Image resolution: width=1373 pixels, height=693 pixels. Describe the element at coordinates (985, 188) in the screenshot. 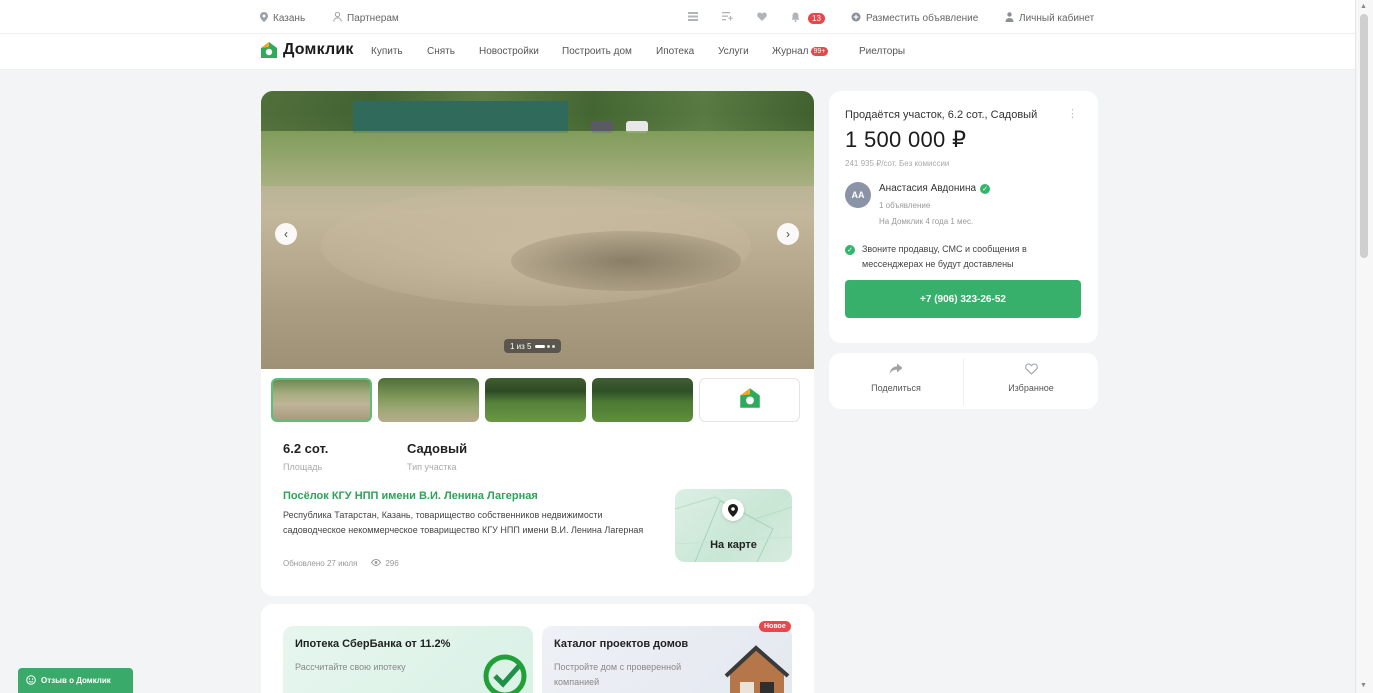

I see `verified-check-icon: ✓` at that location.